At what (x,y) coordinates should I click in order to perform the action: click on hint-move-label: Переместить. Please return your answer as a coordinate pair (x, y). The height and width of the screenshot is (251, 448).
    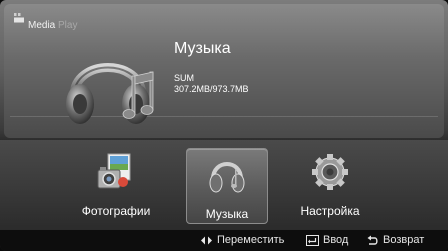
    Looking at the image, I should click on (251, 240).